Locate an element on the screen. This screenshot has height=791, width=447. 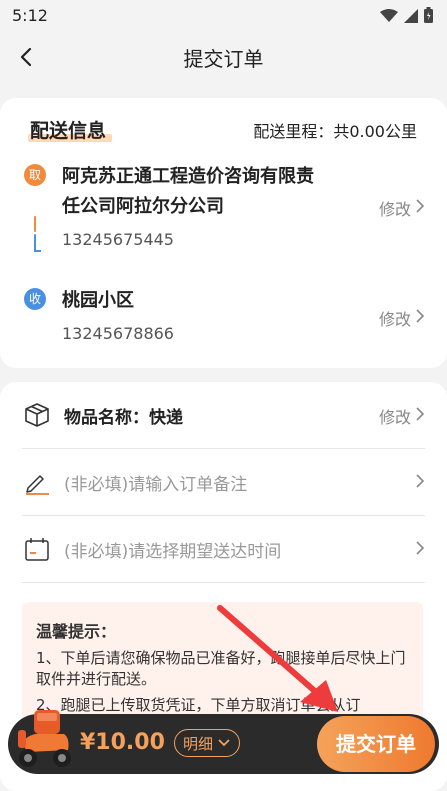
receive-edit-button: 修改 is located at coordinates (402, 318).